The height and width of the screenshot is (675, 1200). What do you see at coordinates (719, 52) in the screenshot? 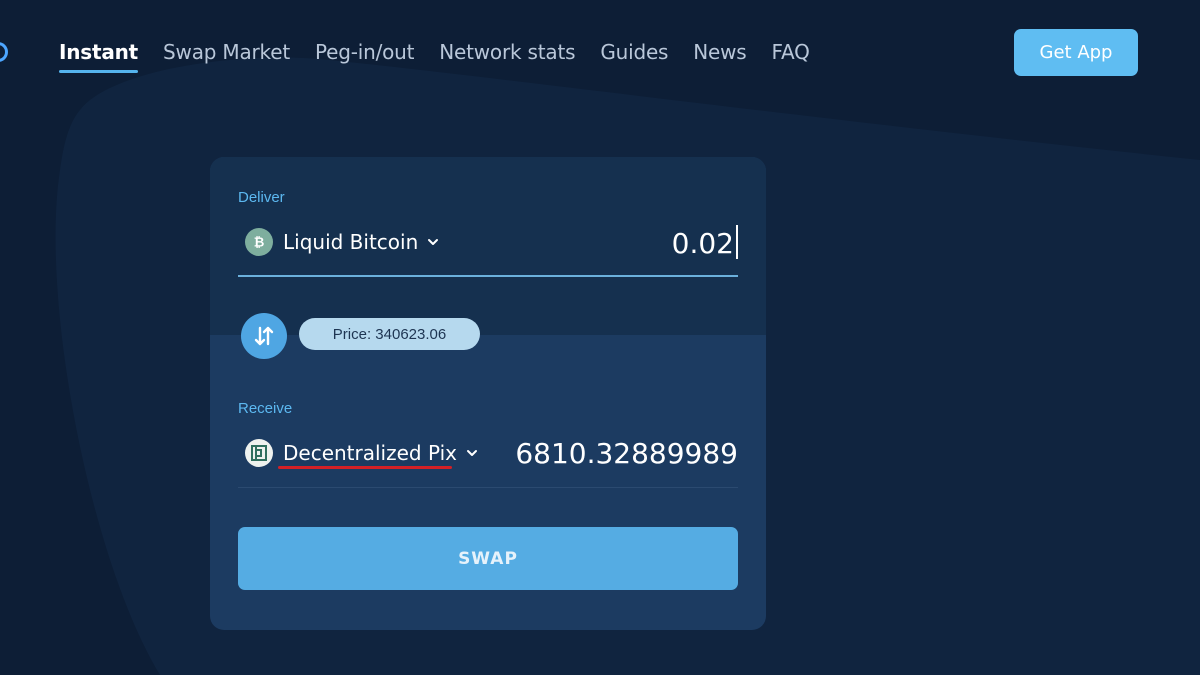
I see `nav-link-news: News` at bounding box center [719, 52].